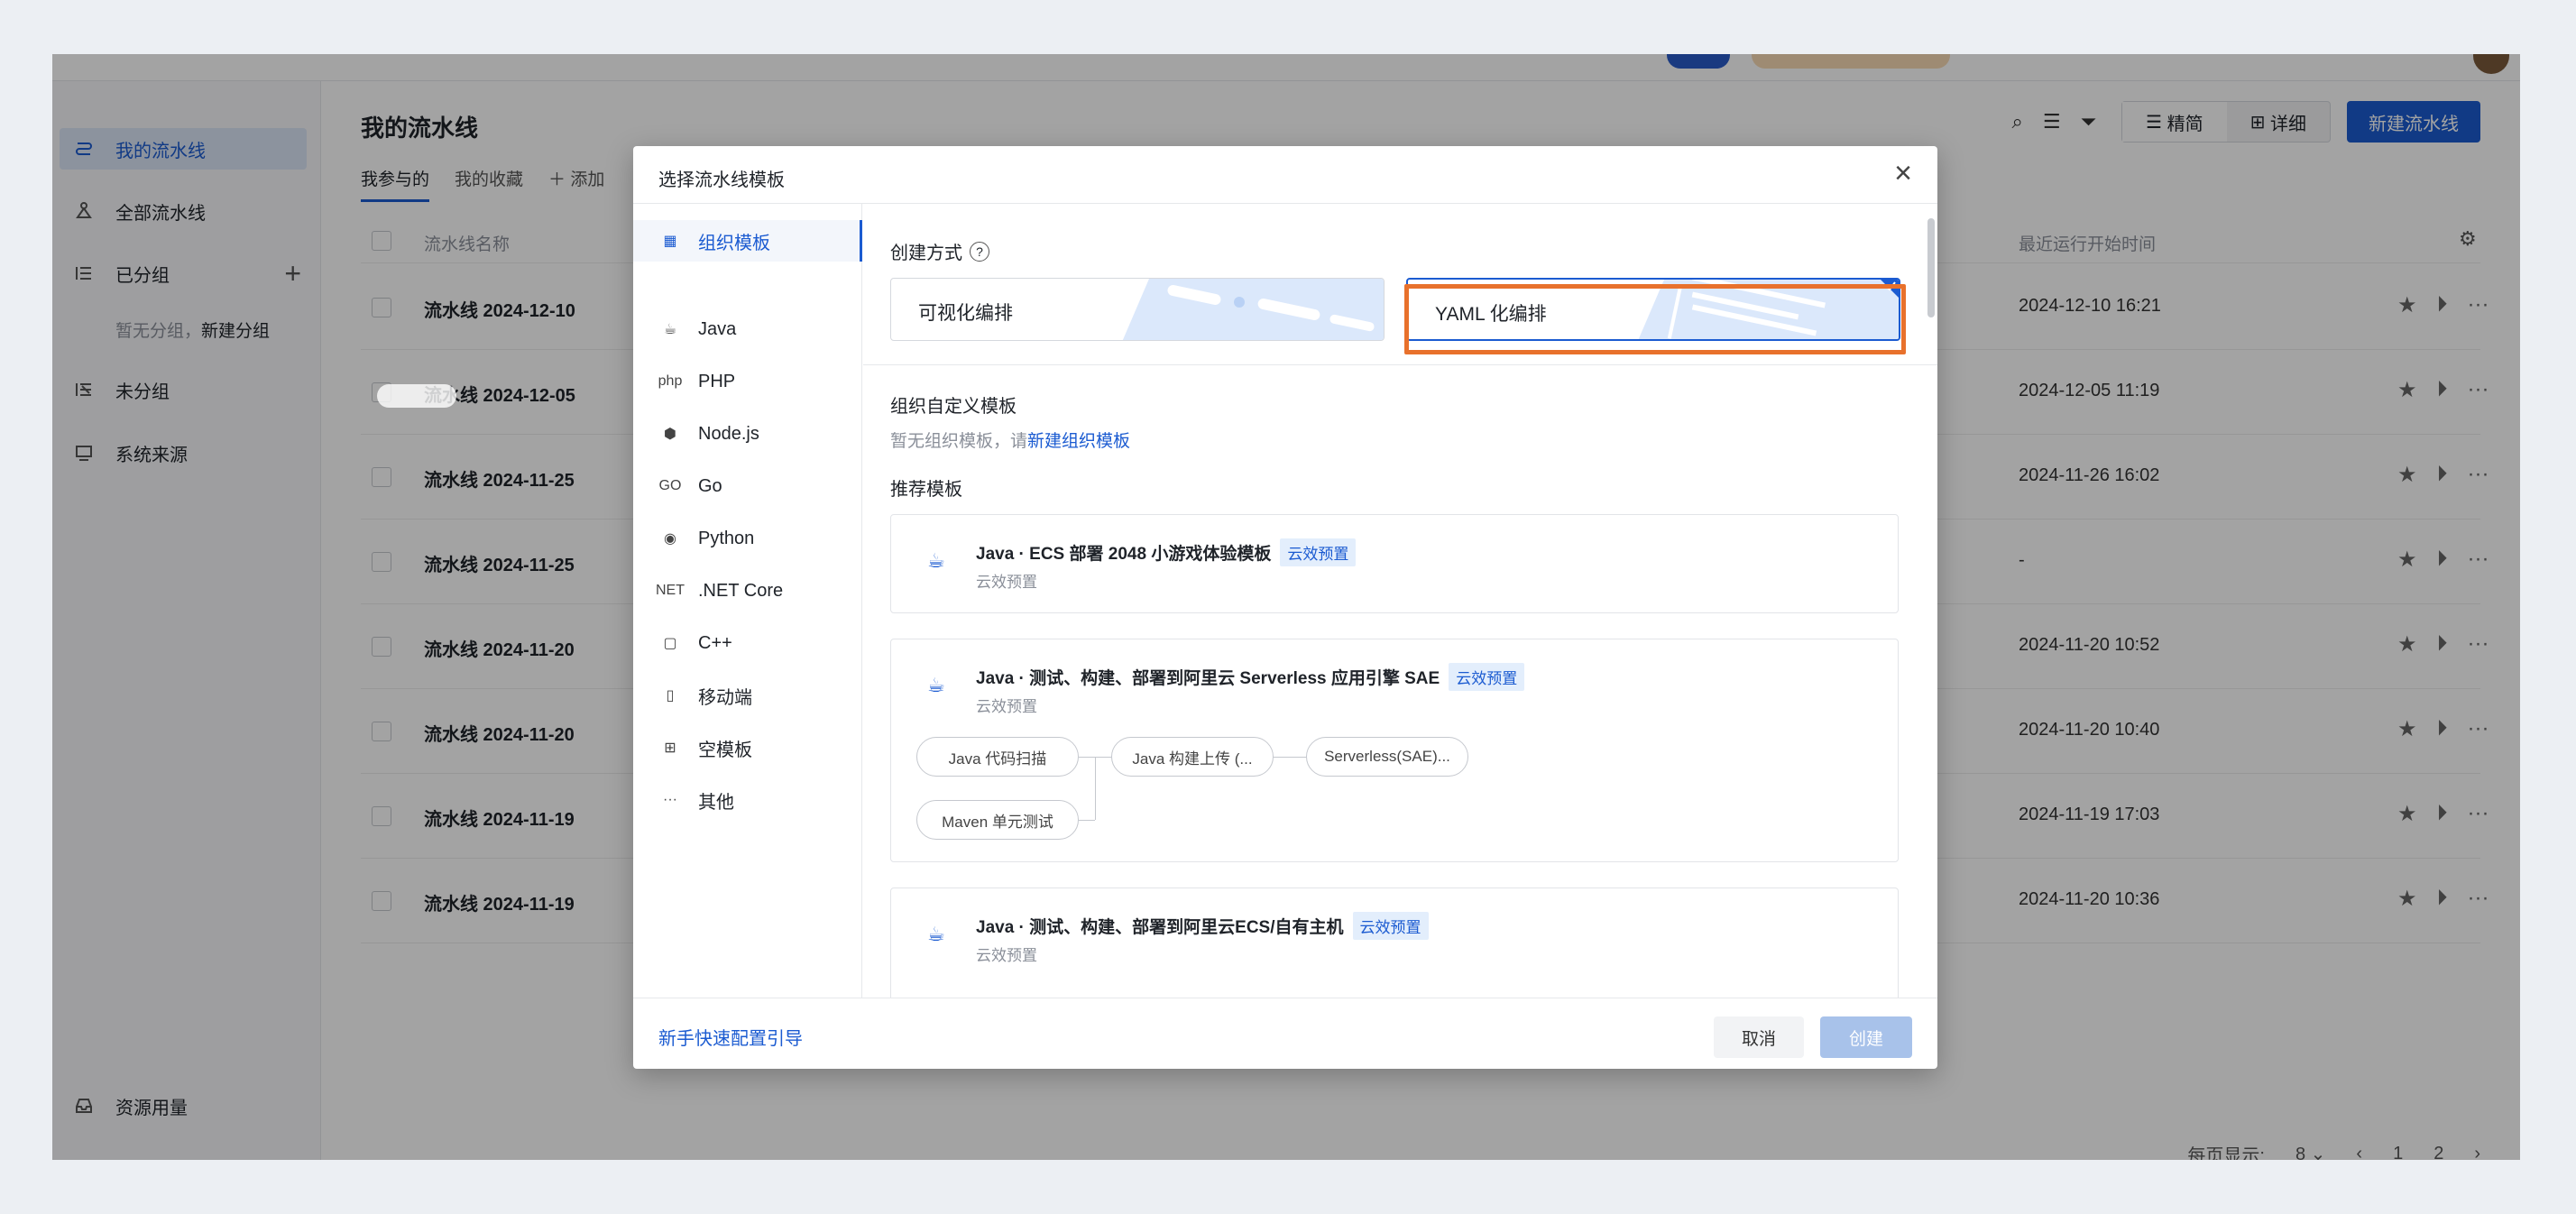 The height and width of the screenshot is (1214, 2576). I want to click on grid-icon: ▦, so click(670, 241).